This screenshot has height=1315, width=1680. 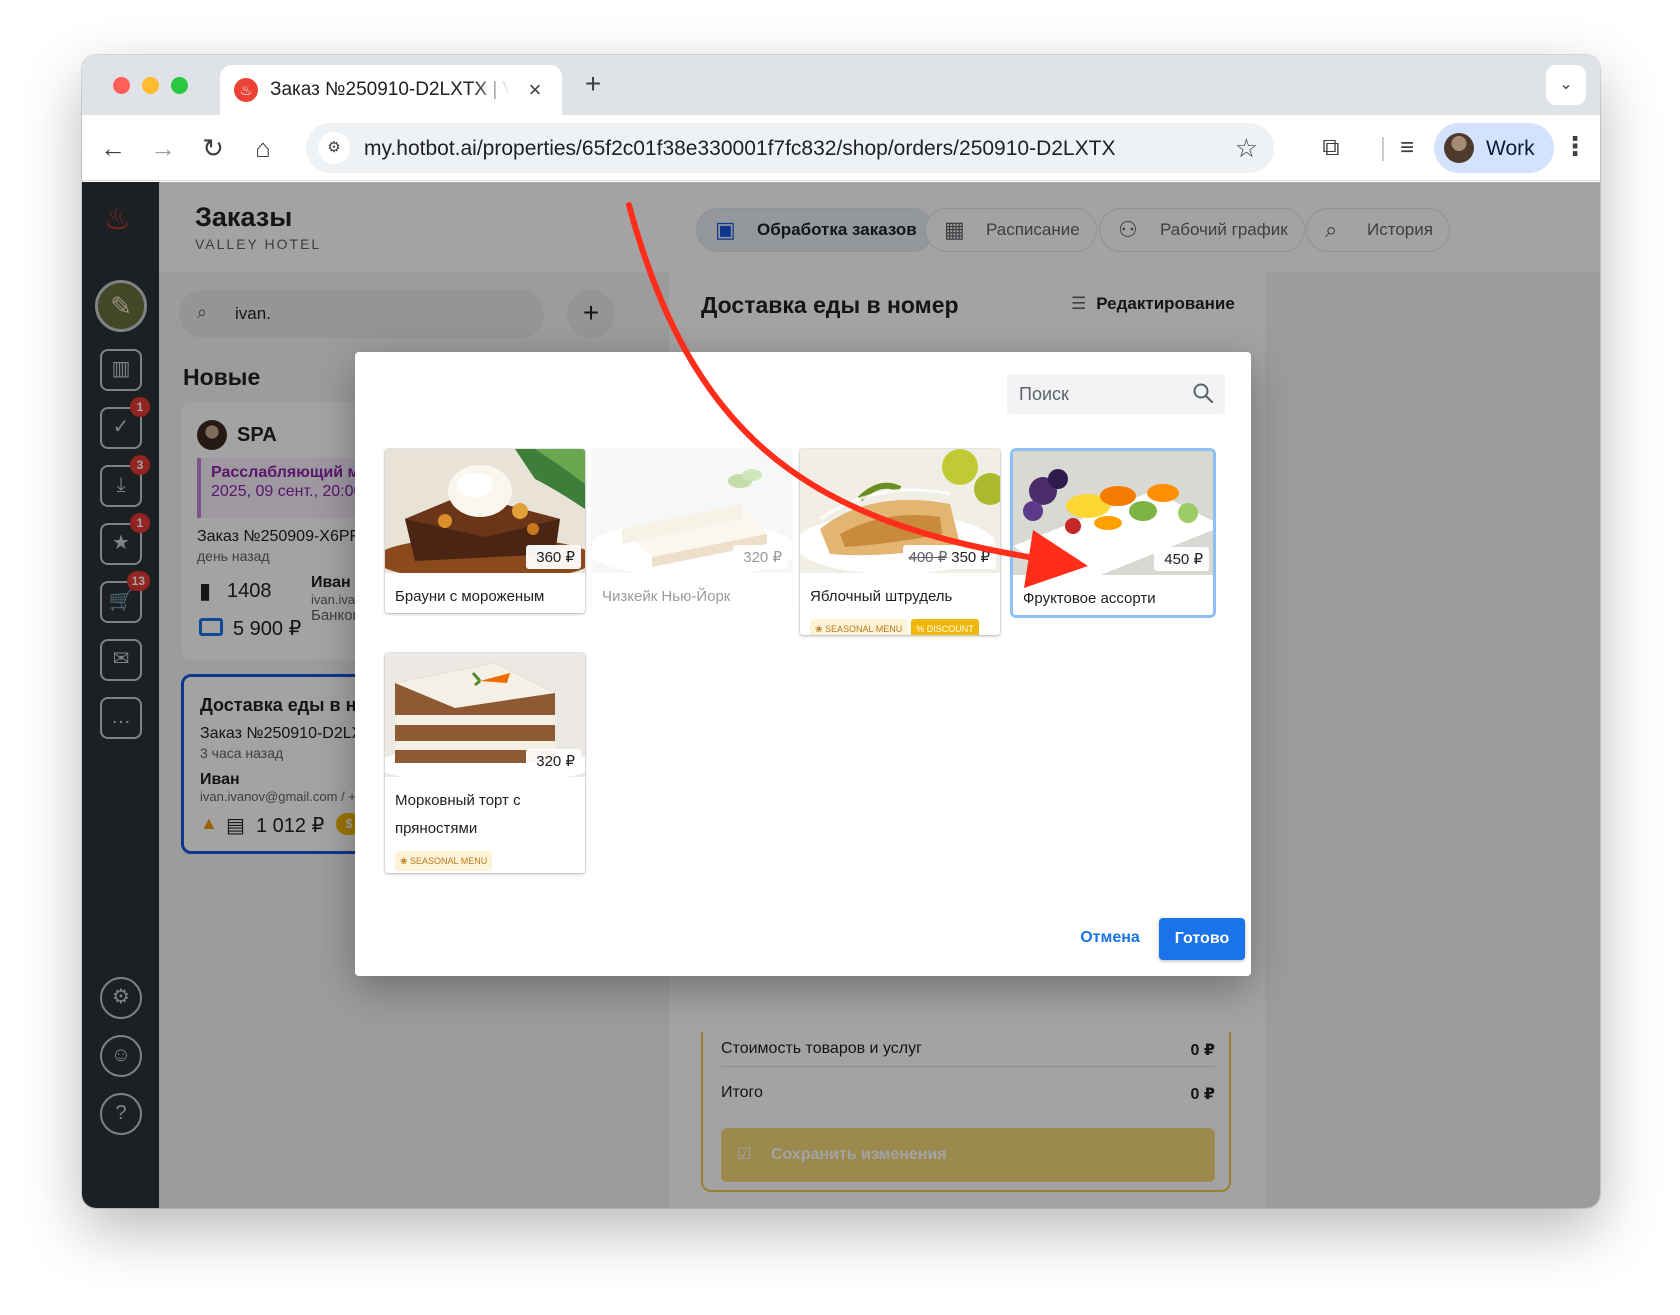 What do you see at coordinates (928, 557) in the screenshot?
I see `product-old-price: 400 ₽` at bounding box center [928, 557].